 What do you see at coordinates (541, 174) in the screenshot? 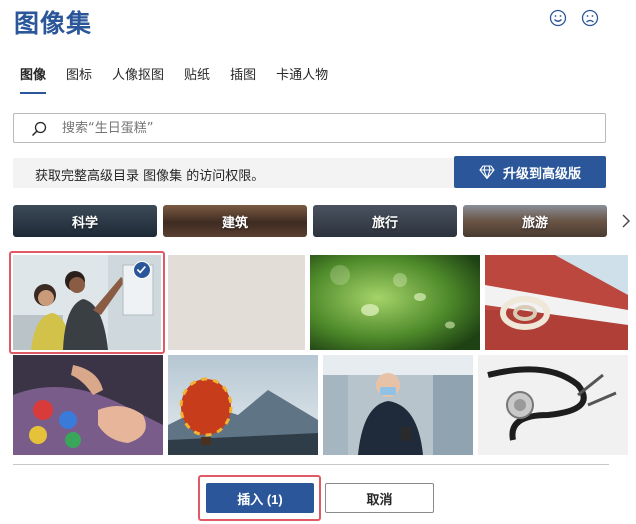
I see `upgrade-label: 升级到高级版` at bounding box center [541, 174].